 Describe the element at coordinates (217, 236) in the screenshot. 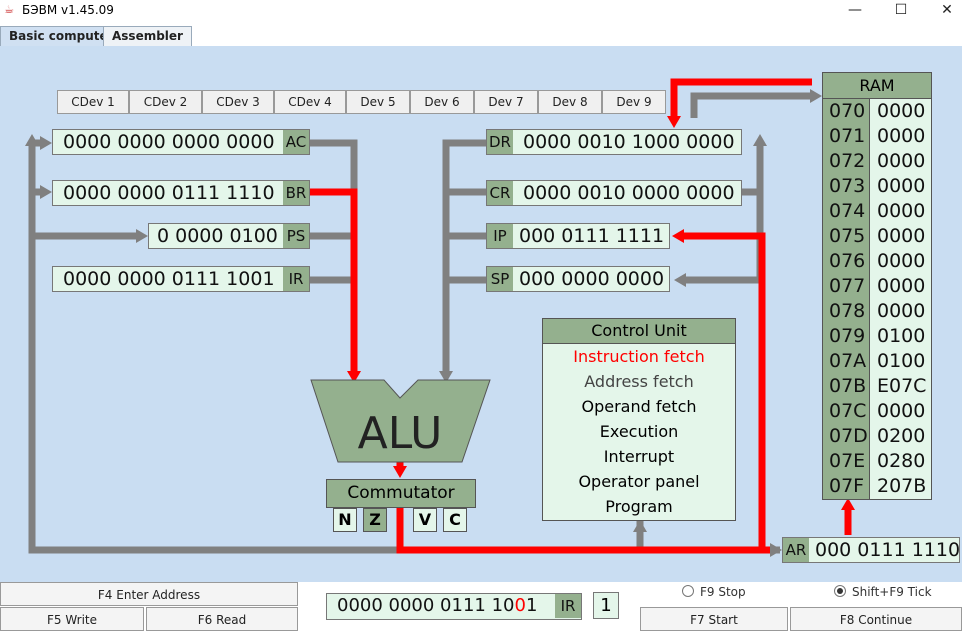

I see `register-ps-value: 0 0000 0100` at that location.